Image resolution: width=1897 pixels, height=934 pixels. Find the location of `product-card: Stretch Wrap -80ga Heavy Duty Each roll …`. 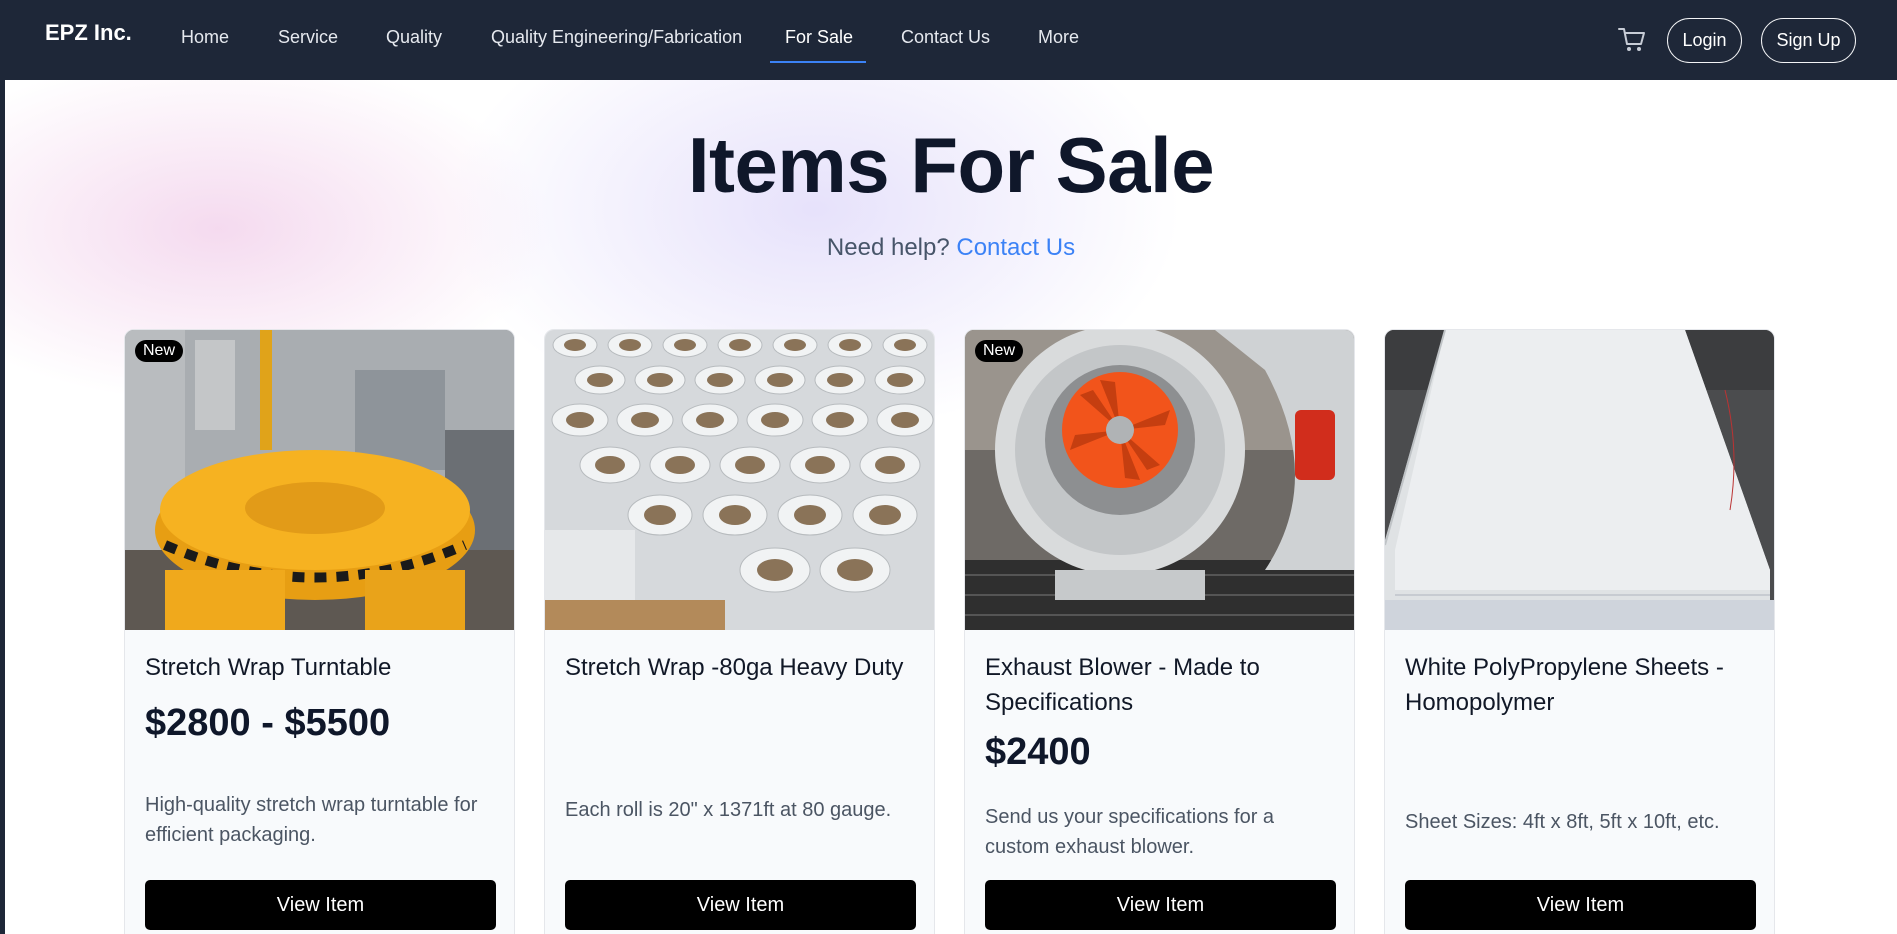

product-card: Stretch Wrap -80ga Heavy Duty Each roll … is located at coordinates (739, 631).